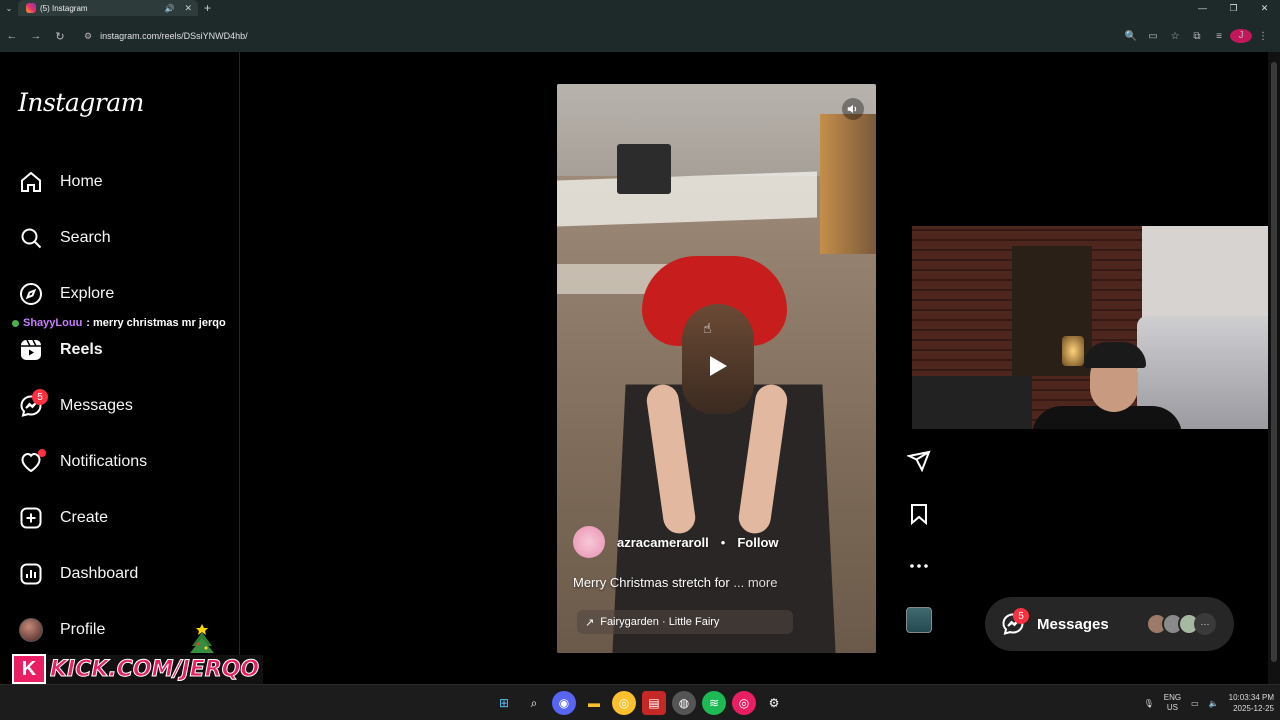 The image size is (1280, 720). Describe the element at coordinates (188, 8) in the screenshot. I see `tab-close-icon: ✕` at that location.